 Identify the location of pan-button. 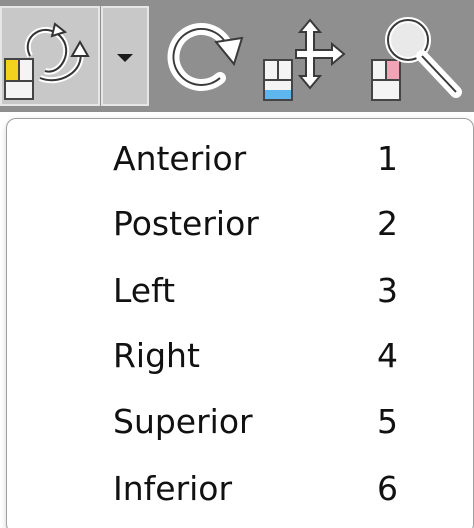
(308, 56).